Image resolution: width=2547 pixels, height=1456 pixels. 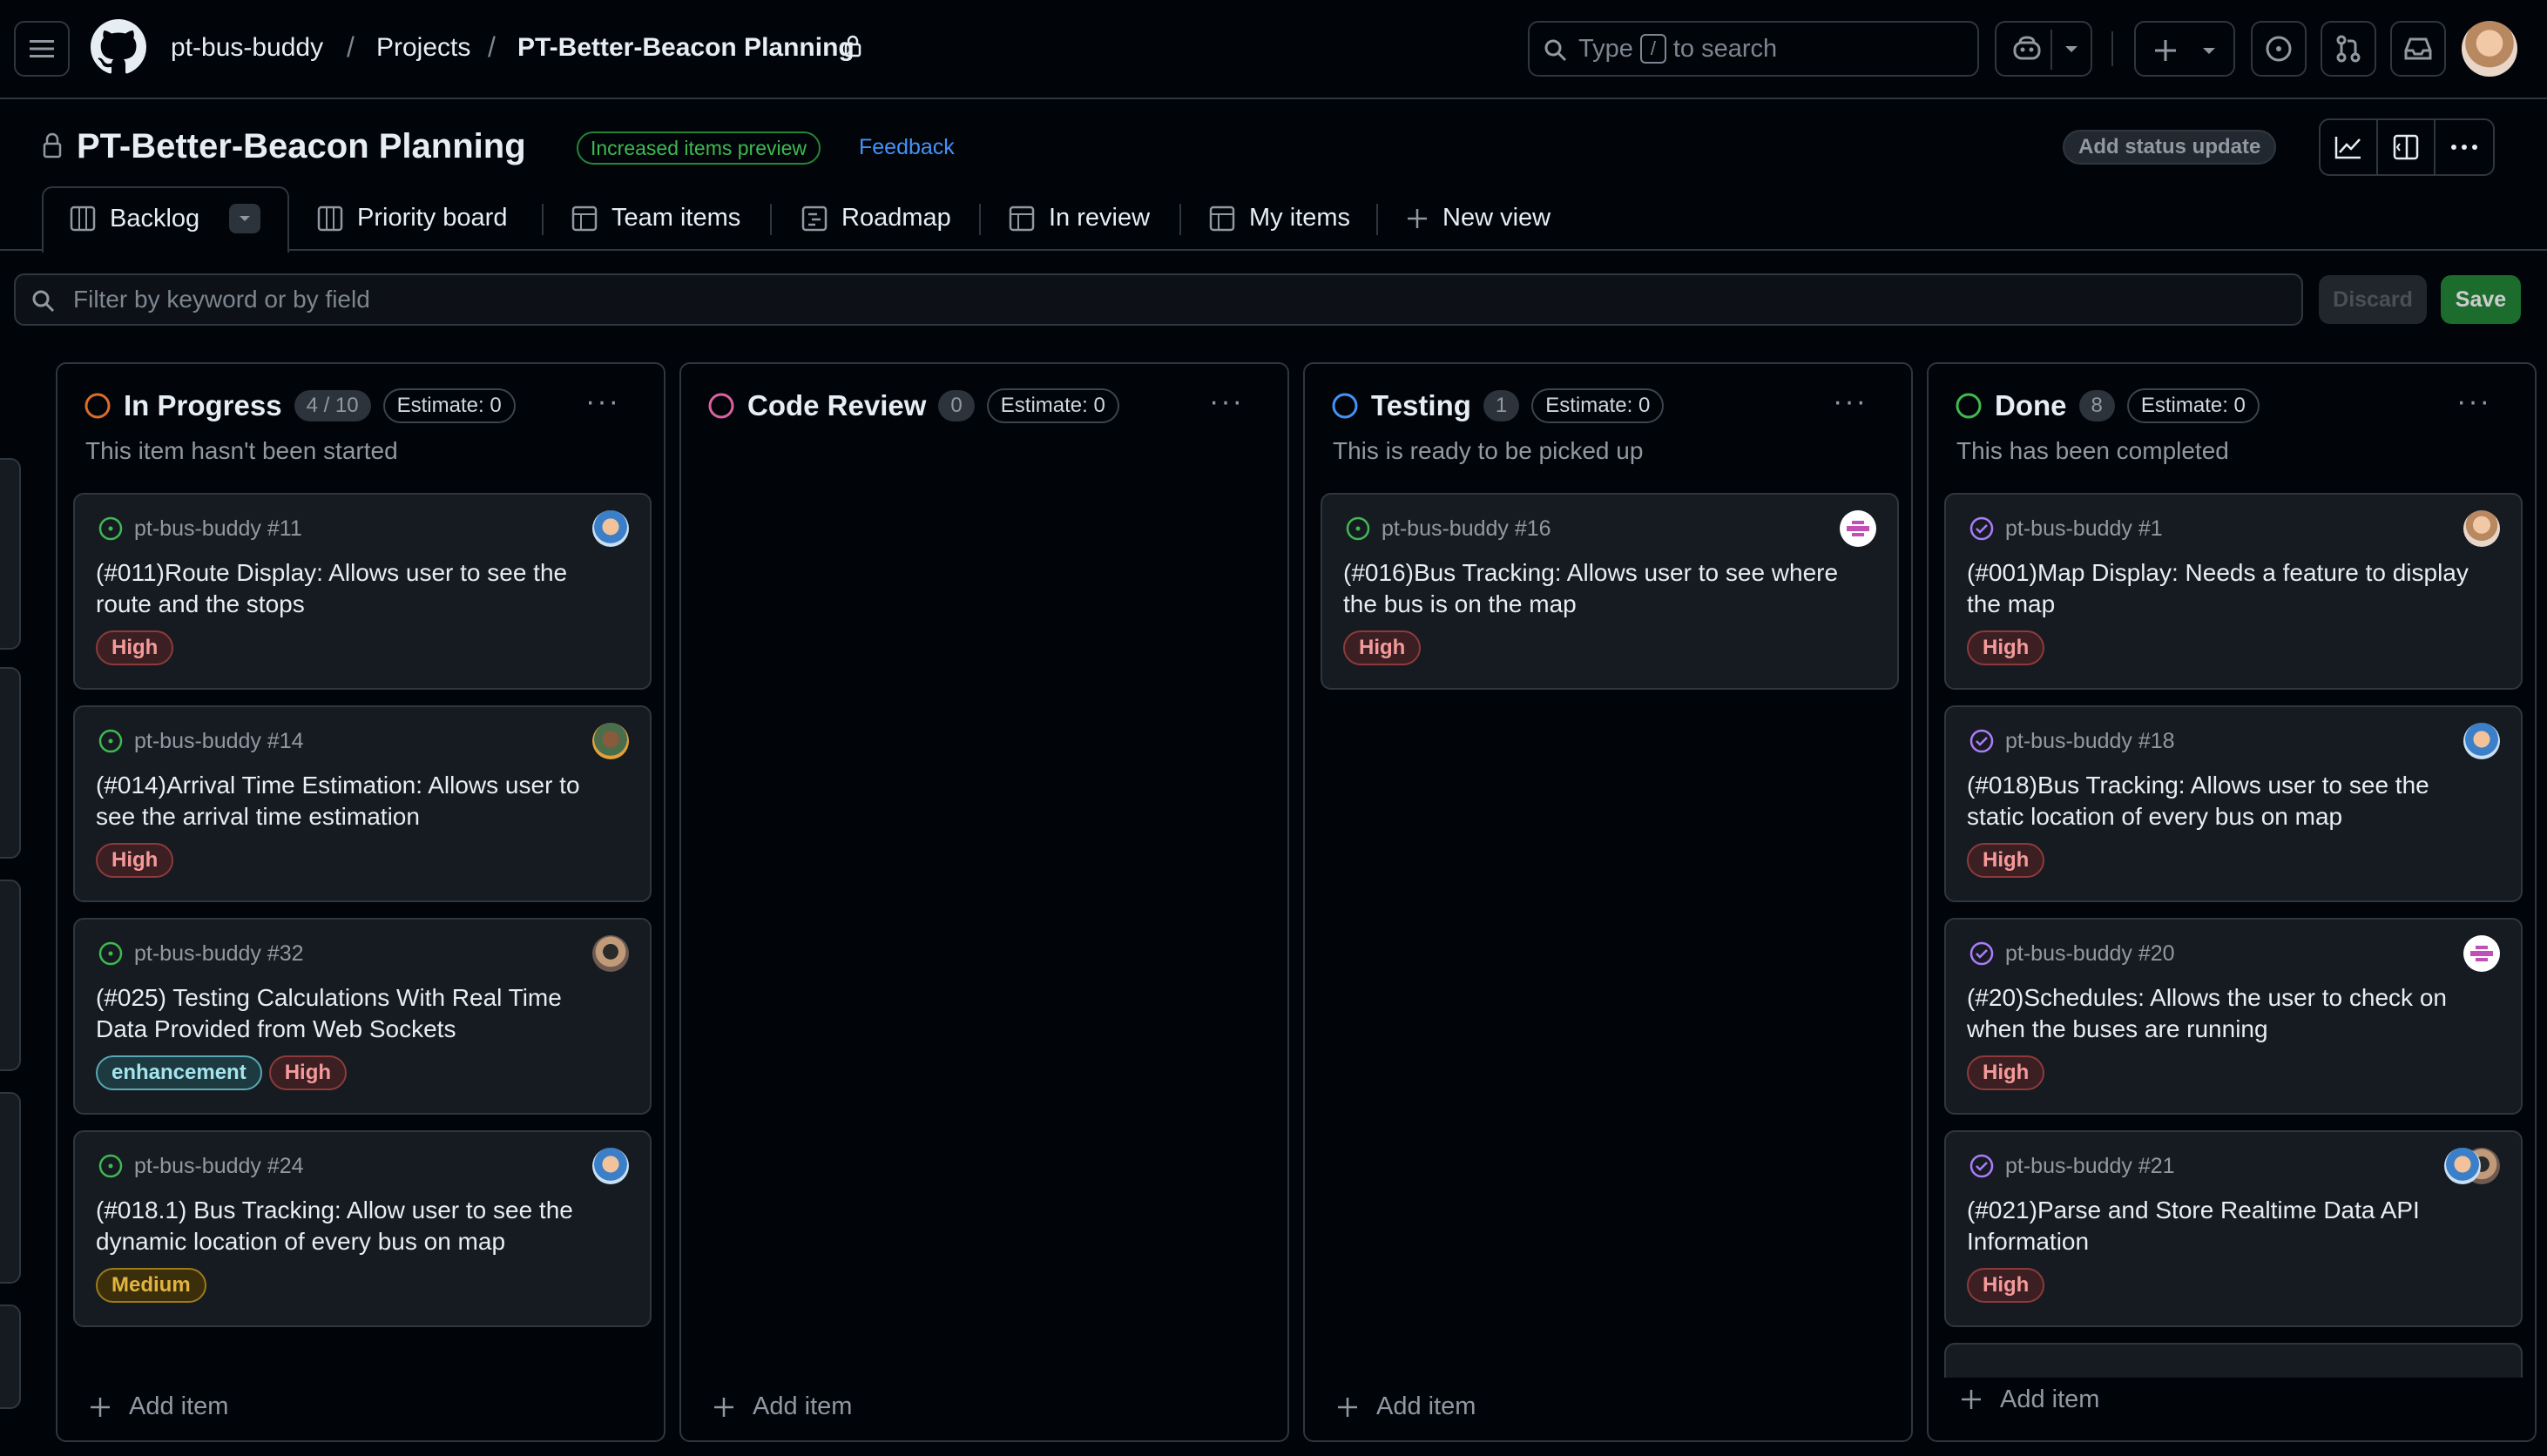 I want to click on view-options-dropdown, so click(x=245, y=218).